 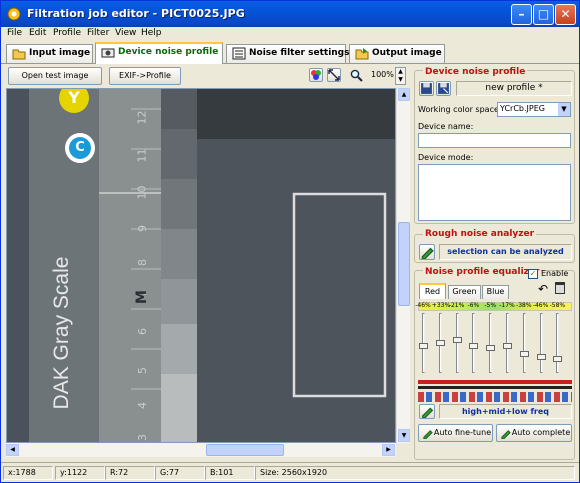 I want to click on scale-number: 3, so click(x=142, y=437).